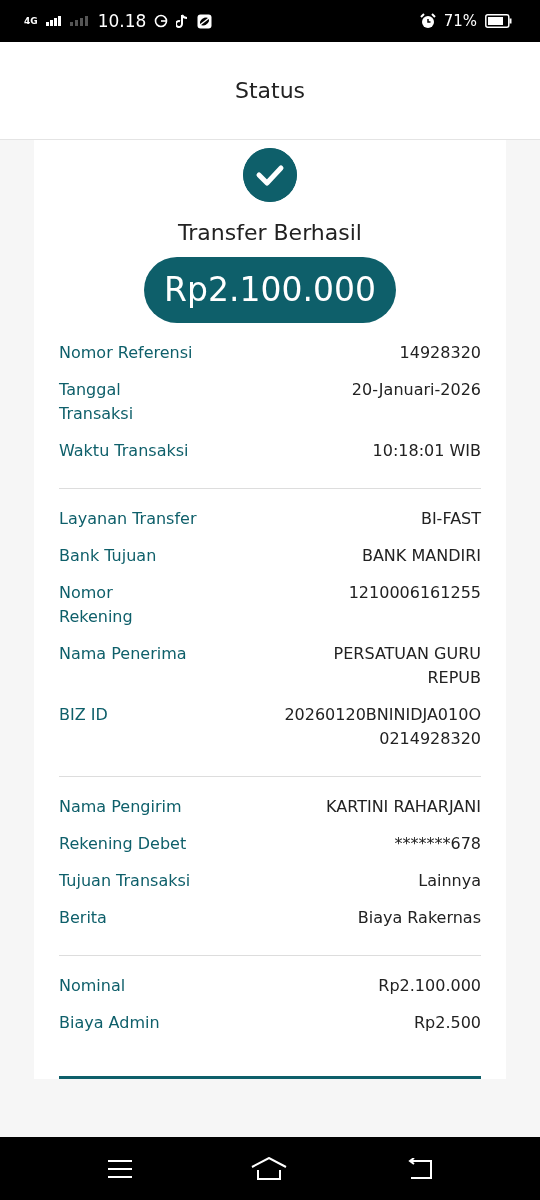 This screenshot has height=1200, width=540. What do you see at coordinates (421, 555) in the screenshot?
I see `field-value: BANK MANDIRI` at bounding box center [421, 555].